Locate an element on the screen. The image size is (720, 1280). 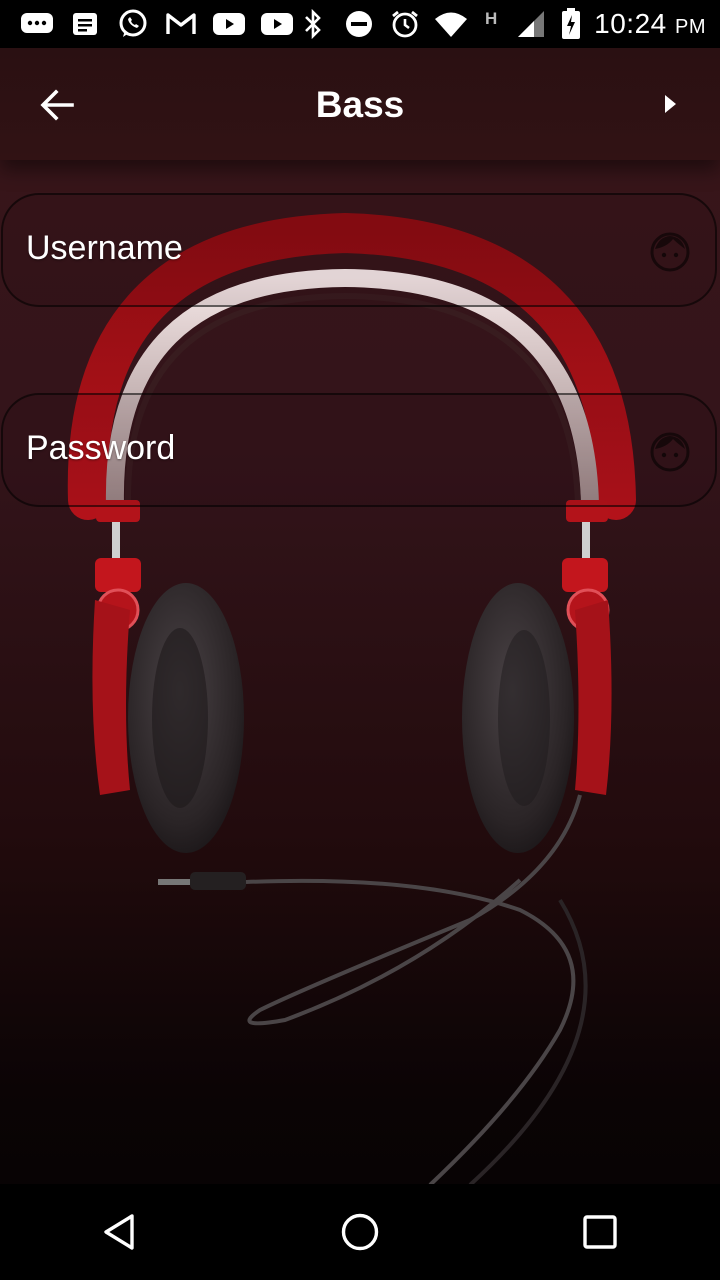
chat-icon is located at coordinates (37, 24).